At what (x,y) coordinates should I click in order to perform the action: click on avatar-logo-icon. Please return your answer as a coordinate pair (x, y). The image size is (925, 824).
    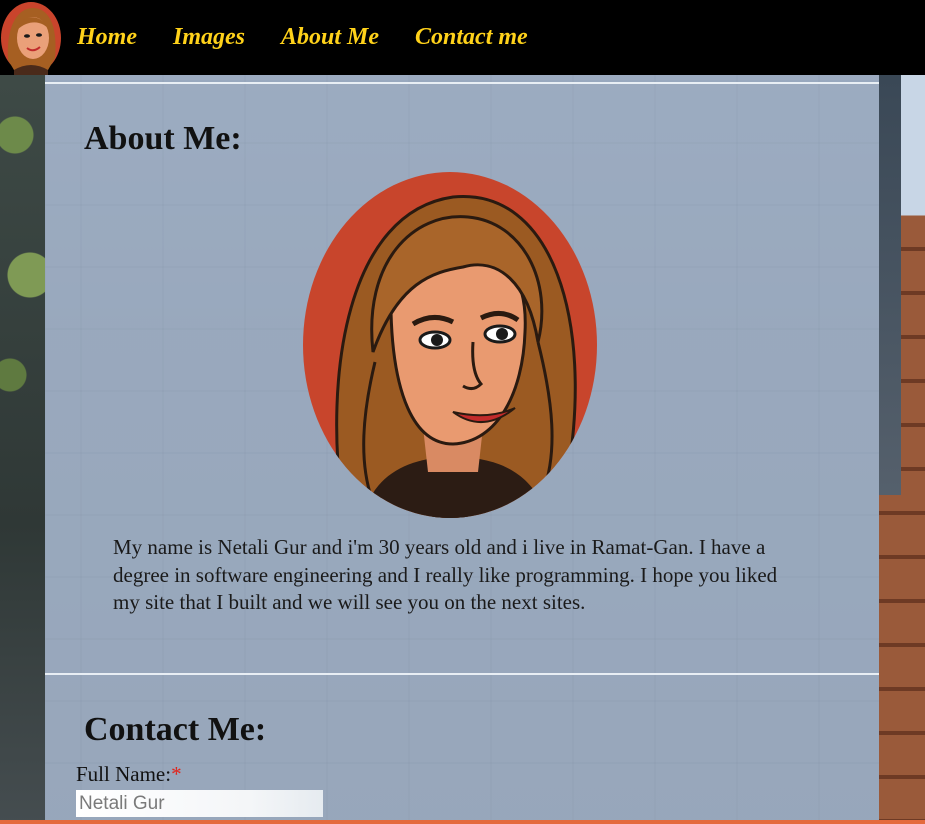
    Looking at the image, I should click on (31, 38).